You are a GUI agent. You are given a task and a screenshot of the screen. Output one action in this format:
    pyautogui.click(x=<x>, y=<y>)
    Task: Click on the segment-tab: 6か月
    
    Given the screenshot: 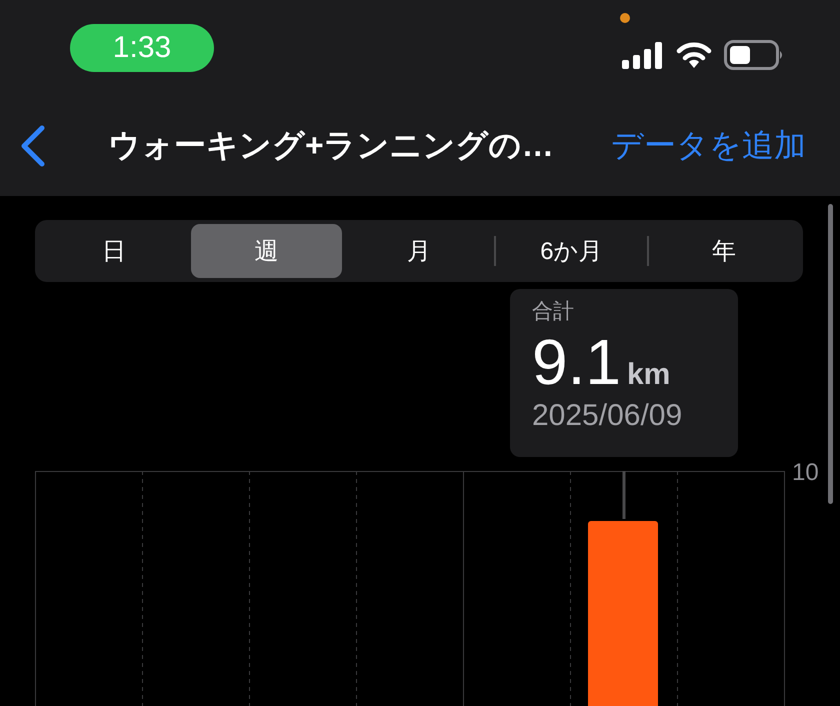 What is the action you would take?
    pyautogui.click(x=571, y=251)
    